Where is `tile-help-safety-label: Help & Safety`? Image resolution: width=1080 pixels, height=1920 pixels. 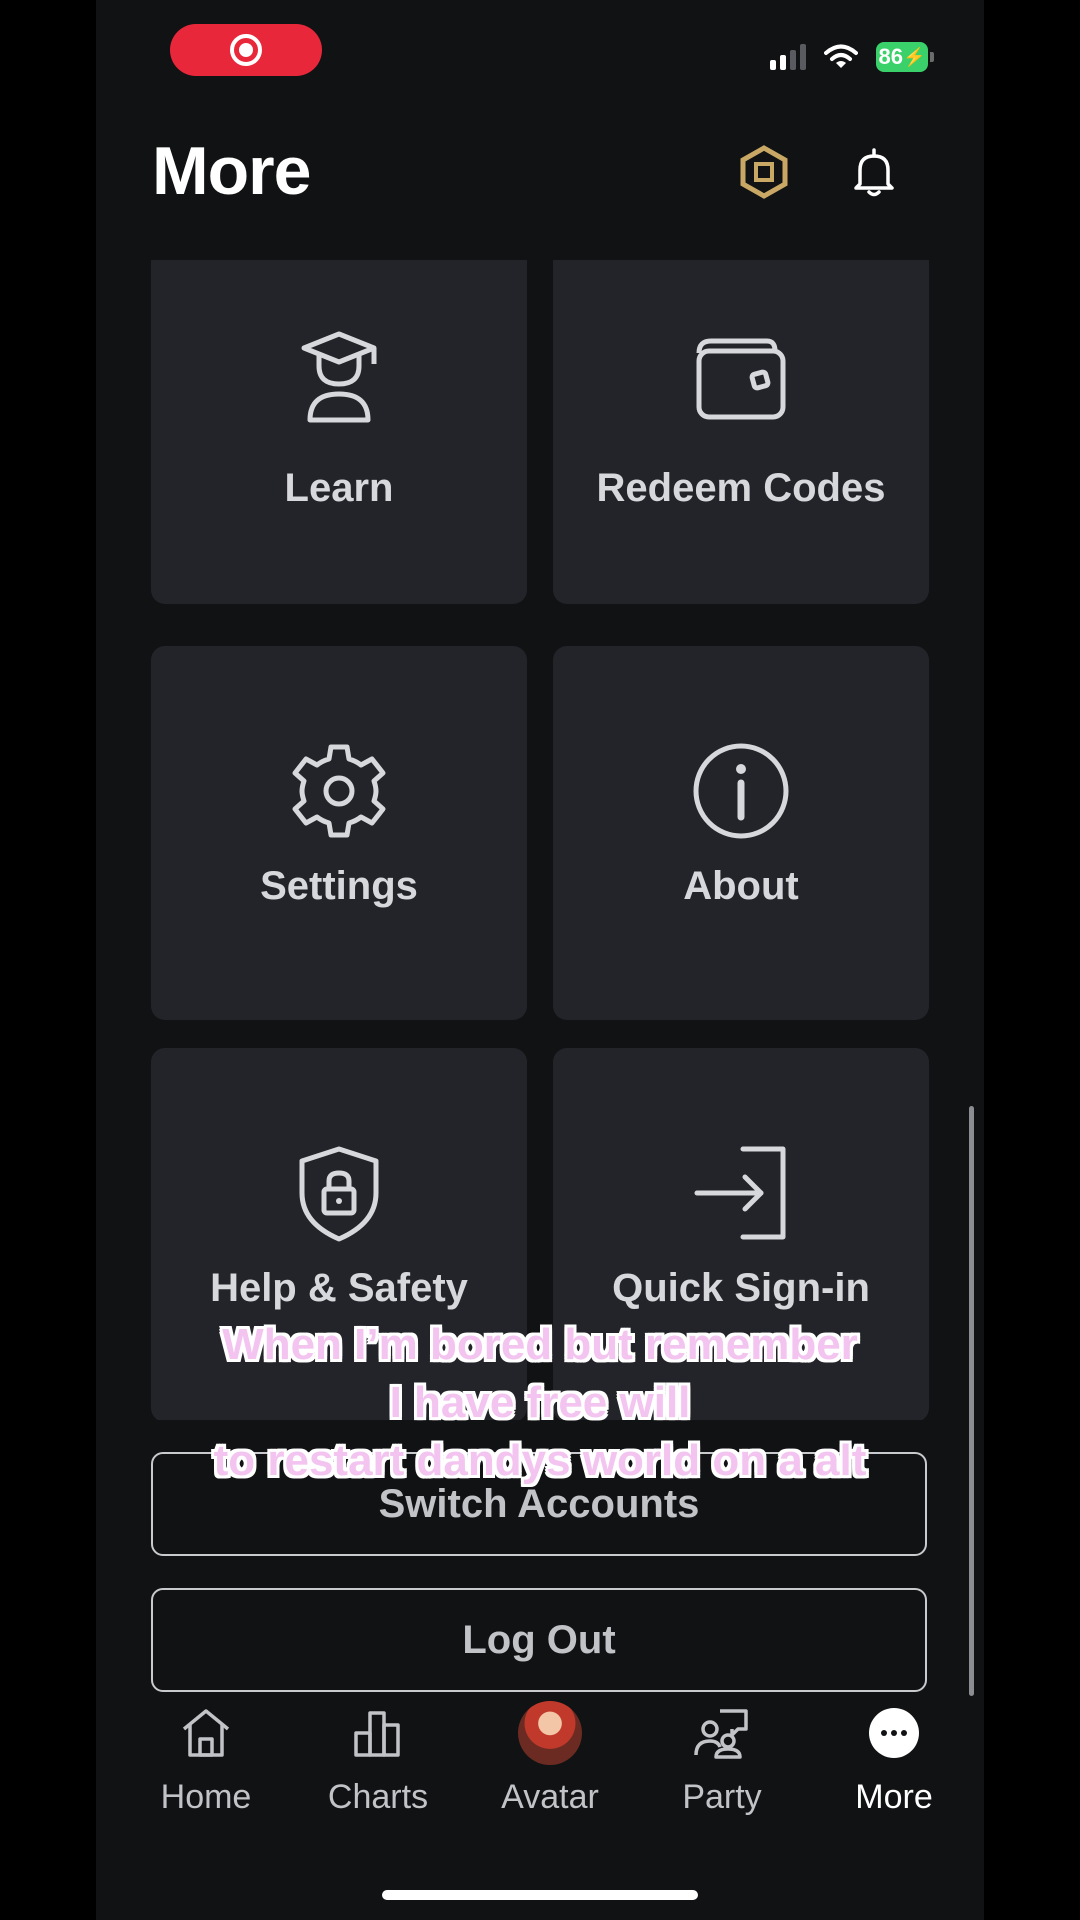
tile-help-safety-label: Help & Safety is located at coordinates (339, 1288).